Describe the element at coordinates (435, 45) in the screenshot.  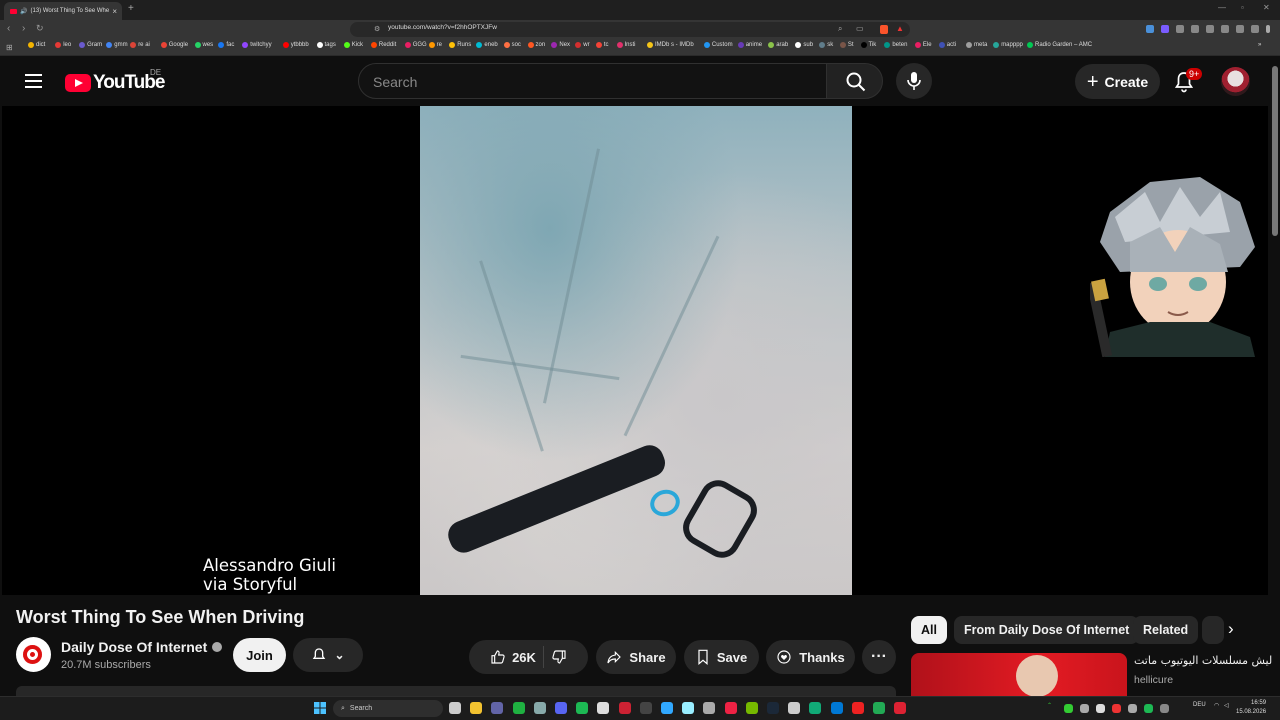
I see `bookmark-item: re` at that location.